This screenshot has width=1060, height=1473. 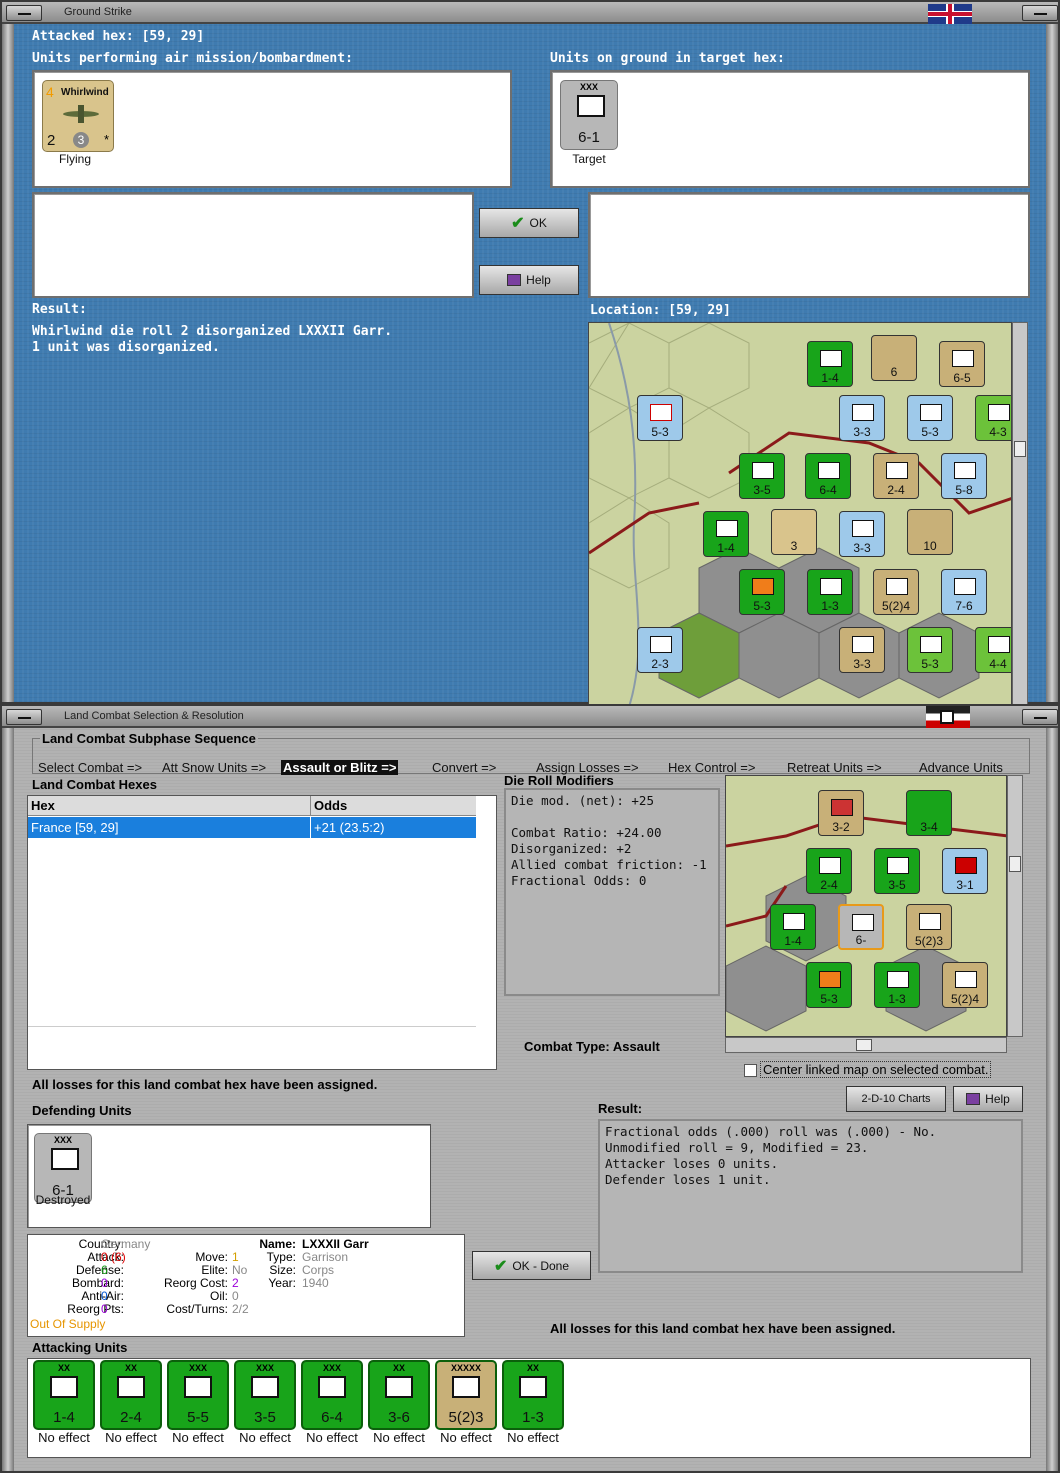 I want to click on map-counter: 3-4, so click(x=929, y=813).